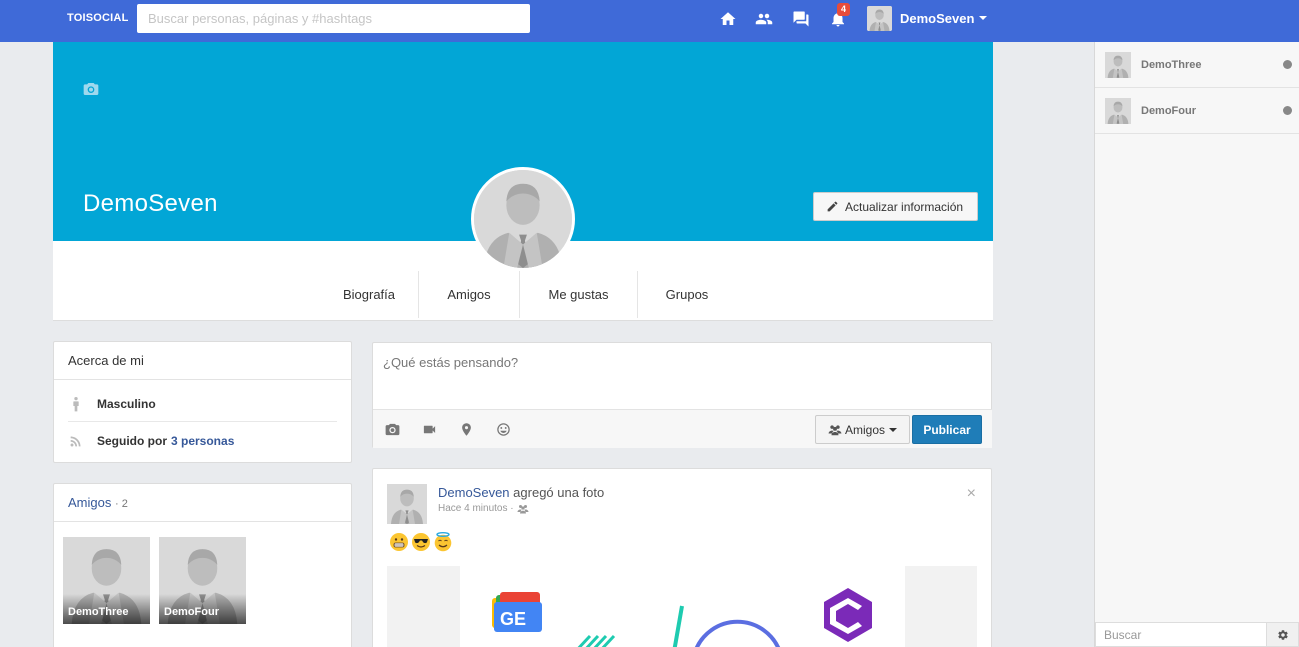 The width and height of the screenshot is (1299, 647). Describe the element at coordinates (76, 404) in the screenshot. I see `male-icon` at that location.